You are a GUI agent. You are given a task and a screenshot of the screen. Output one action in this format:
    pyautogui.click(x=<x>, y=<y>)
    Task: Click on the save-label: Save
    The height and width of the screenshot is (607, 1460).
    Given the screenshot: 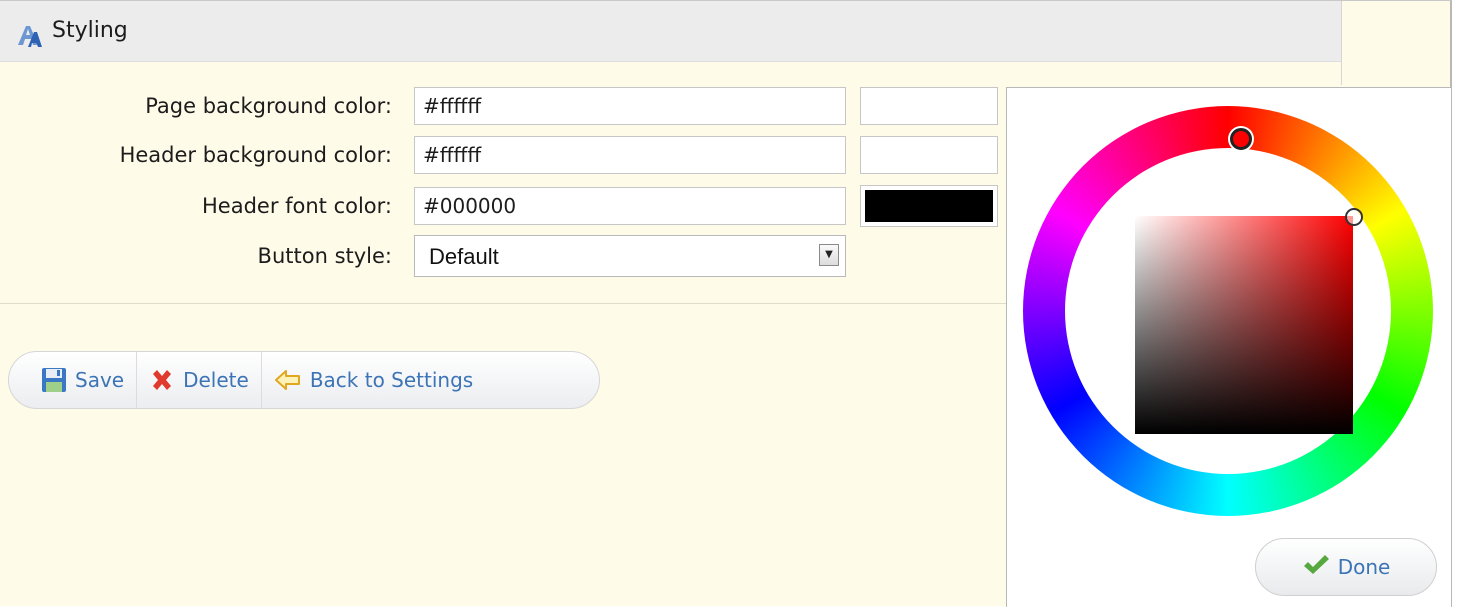 What is the action you would take?
    pyautogui.click(x=100, y=380)
    